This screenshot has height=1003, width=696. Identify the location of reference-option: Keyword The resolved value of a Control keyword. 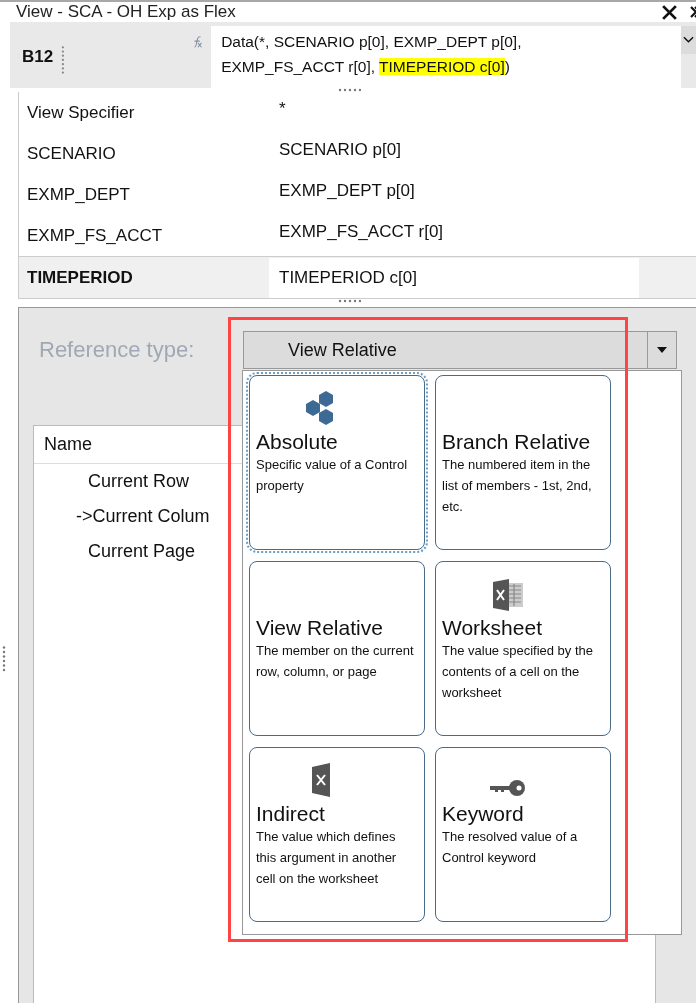
(523, 834).